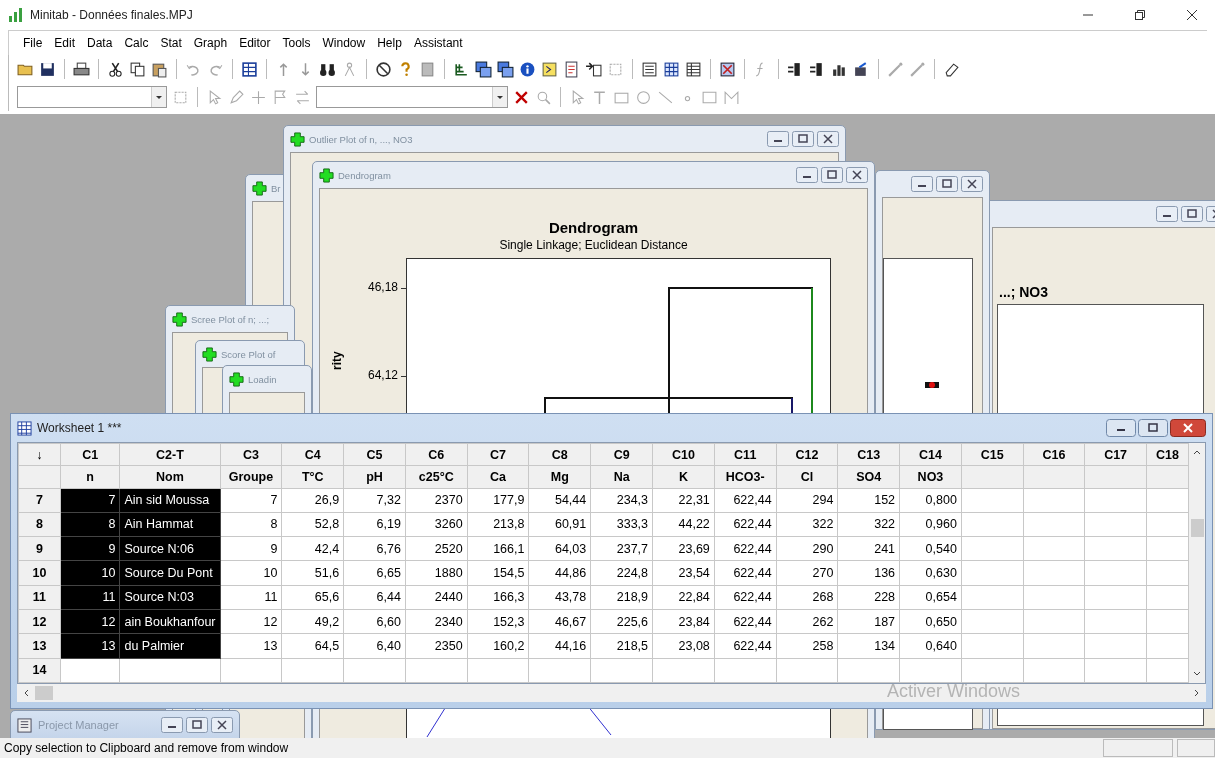 This screenshot has height=758, width=1215. Describe the element at coordinates (868, 524) in the screenshot. I see `table-cell: 322` at that location.